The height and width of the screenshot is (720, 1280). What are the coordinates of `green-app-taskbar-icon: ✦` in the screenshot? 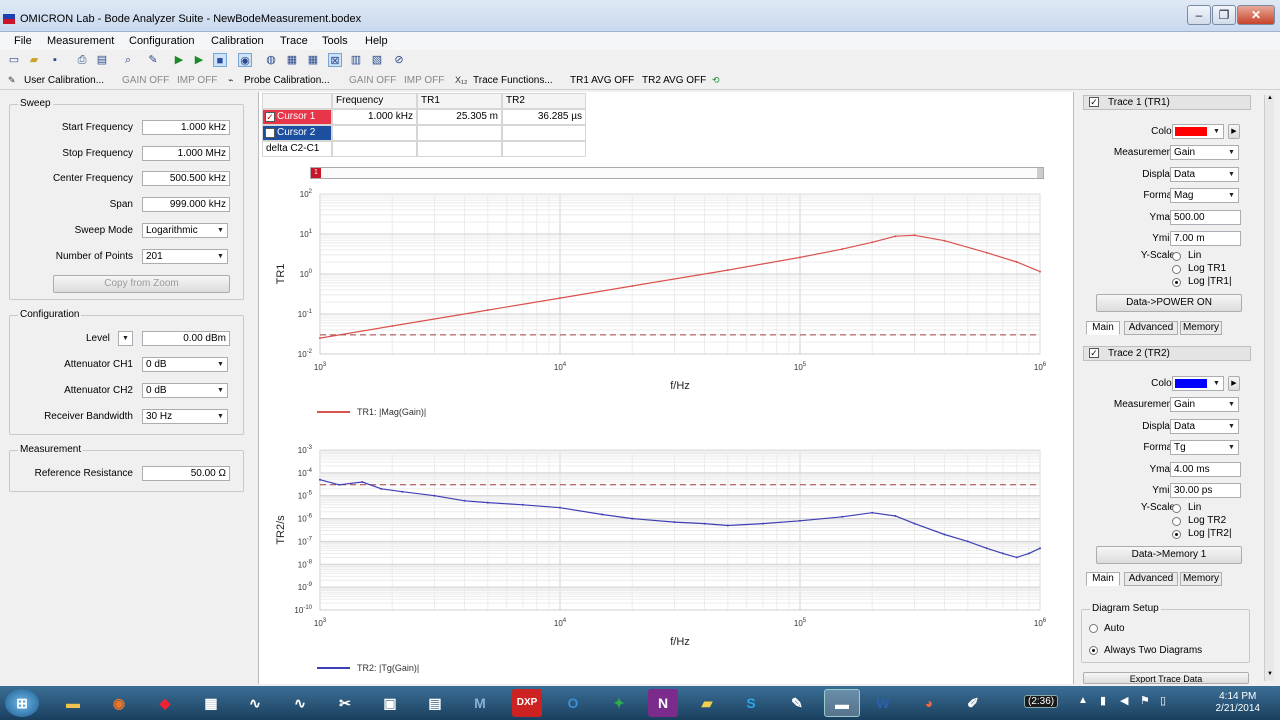 It's located at (619, 703).